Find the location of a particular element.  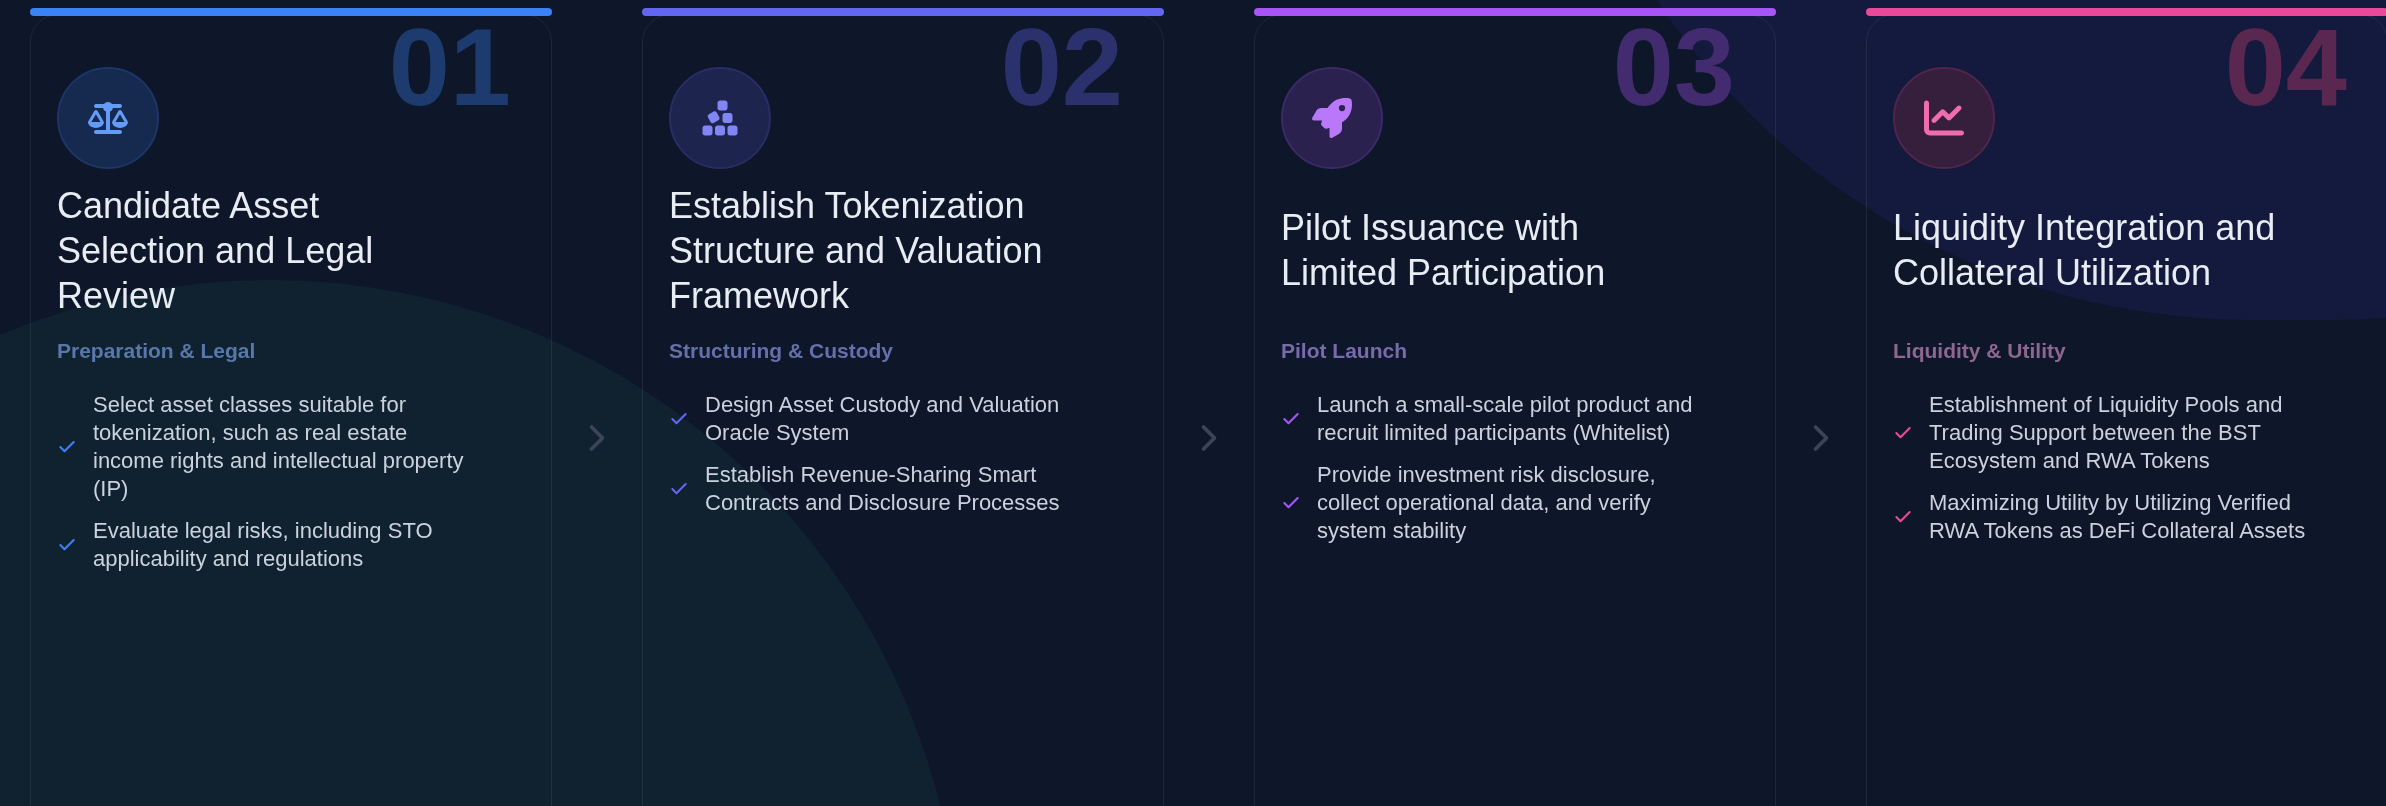

step-item-text: Establishment of Liquidity Pools and Trading Support between the BST Ecosystem and RWA Tokens is located at coordinates (2106, 432).